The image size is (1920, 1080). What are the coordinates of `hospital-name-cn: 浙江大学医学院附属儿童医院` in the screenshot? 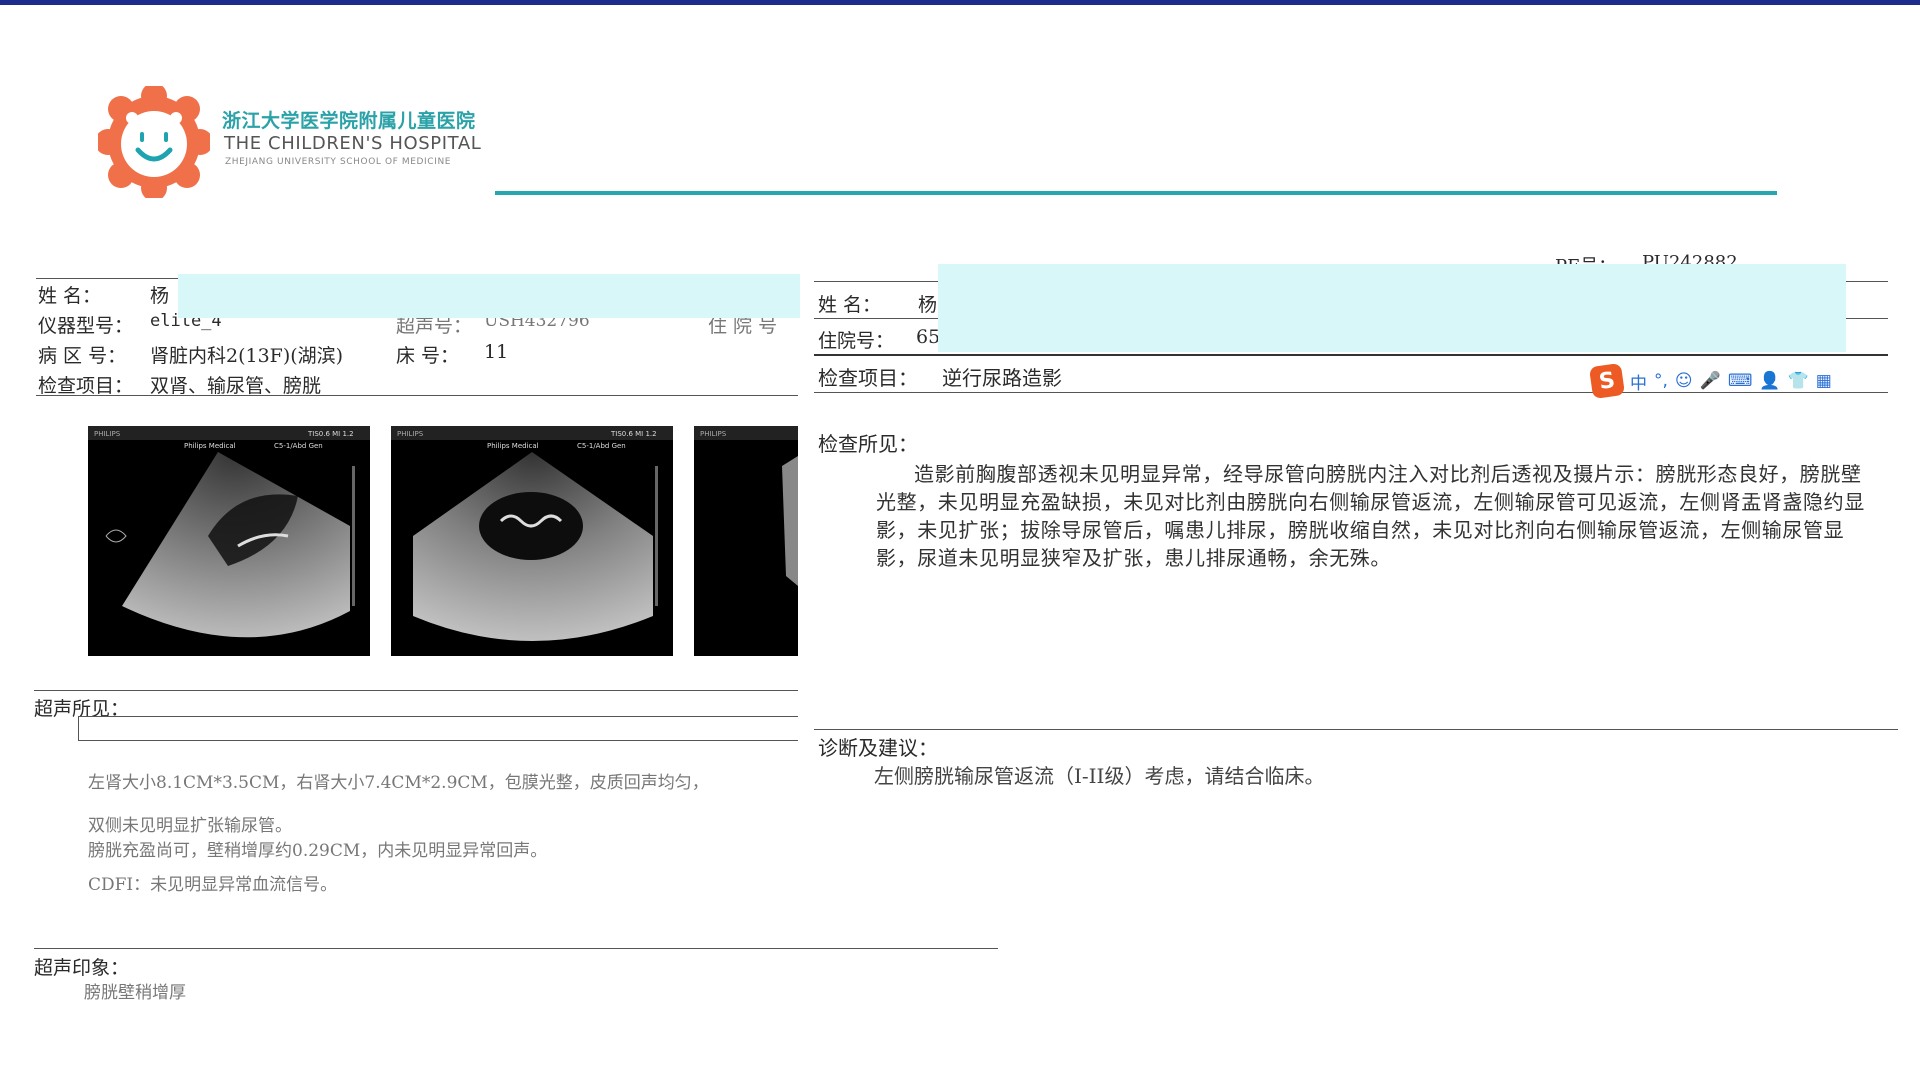 It's located at (349, 121).